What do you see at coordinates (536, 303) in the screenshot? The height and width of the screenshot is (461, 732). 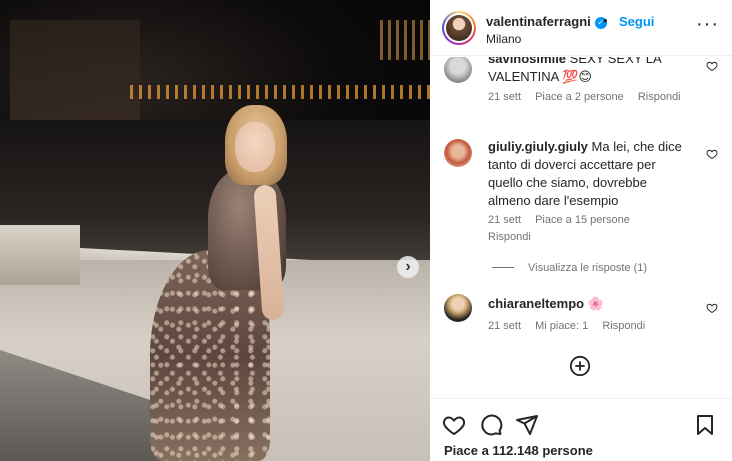 I see `comment-username: chiaraneltempo` at bounding box center [536, 303].